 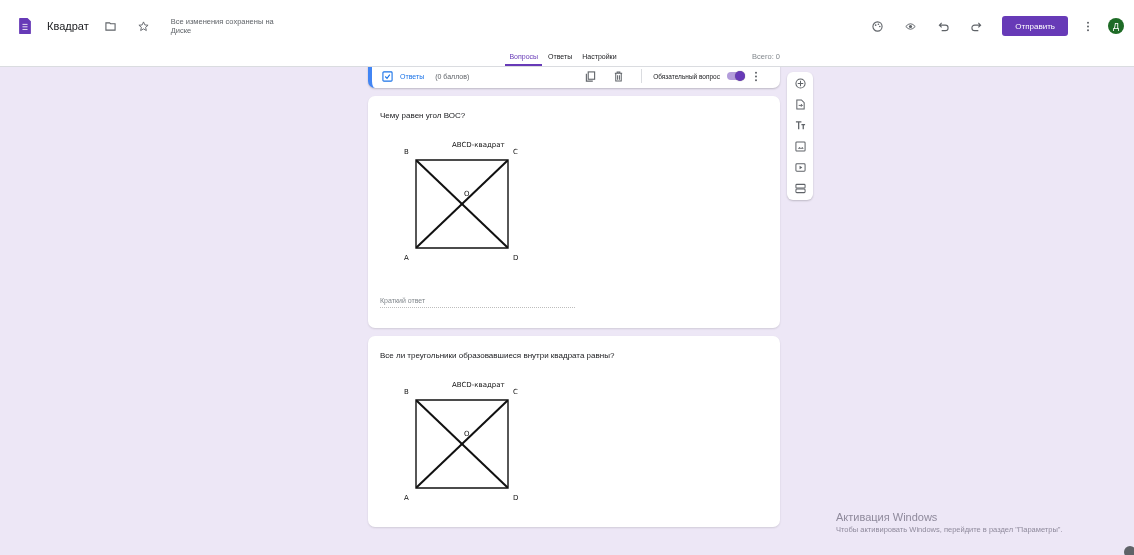 What do you see at coordinates (800, 104) in the screenshot?
I see `import-icon` at bounding box center [800, 104].